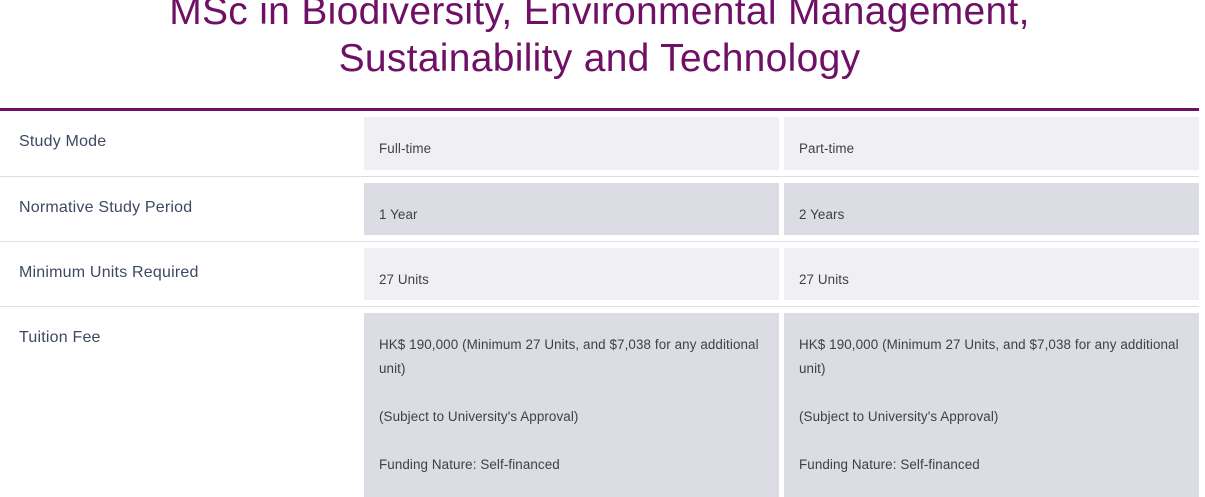 Image resolution: width=1205 pixels, height=497 pixels. What do you see at coordinates (599, 58) in the screenshot?
I see `page-title-line-2: Sustainability and Technology` at bounding box center [599, 58].